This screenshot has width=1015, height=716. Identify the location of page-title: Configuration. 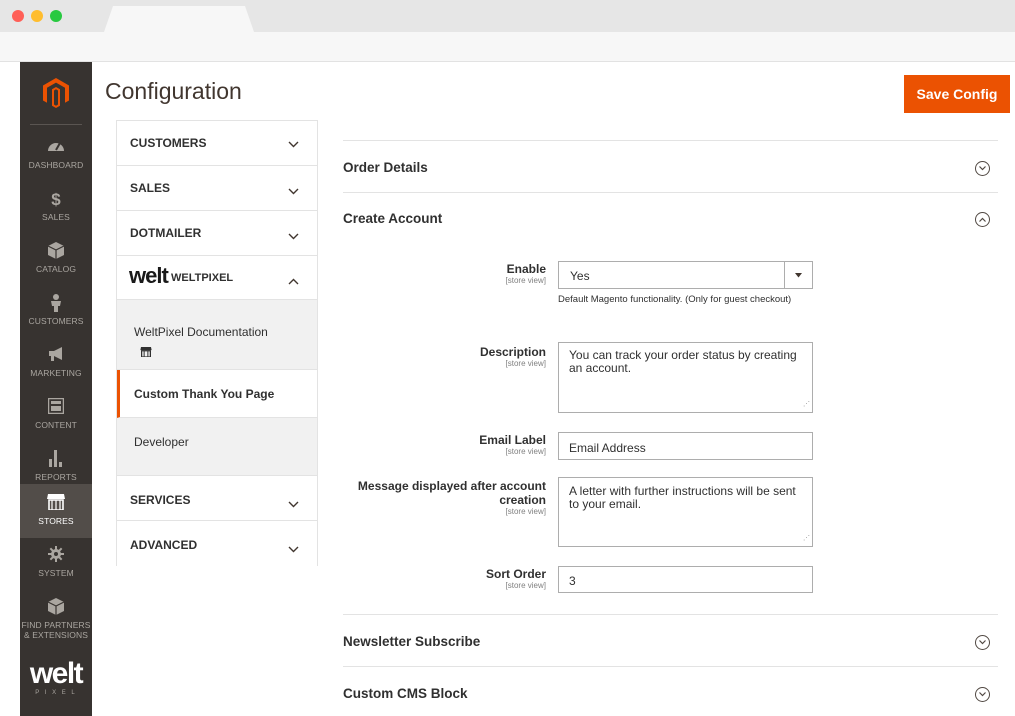
(173, 91).